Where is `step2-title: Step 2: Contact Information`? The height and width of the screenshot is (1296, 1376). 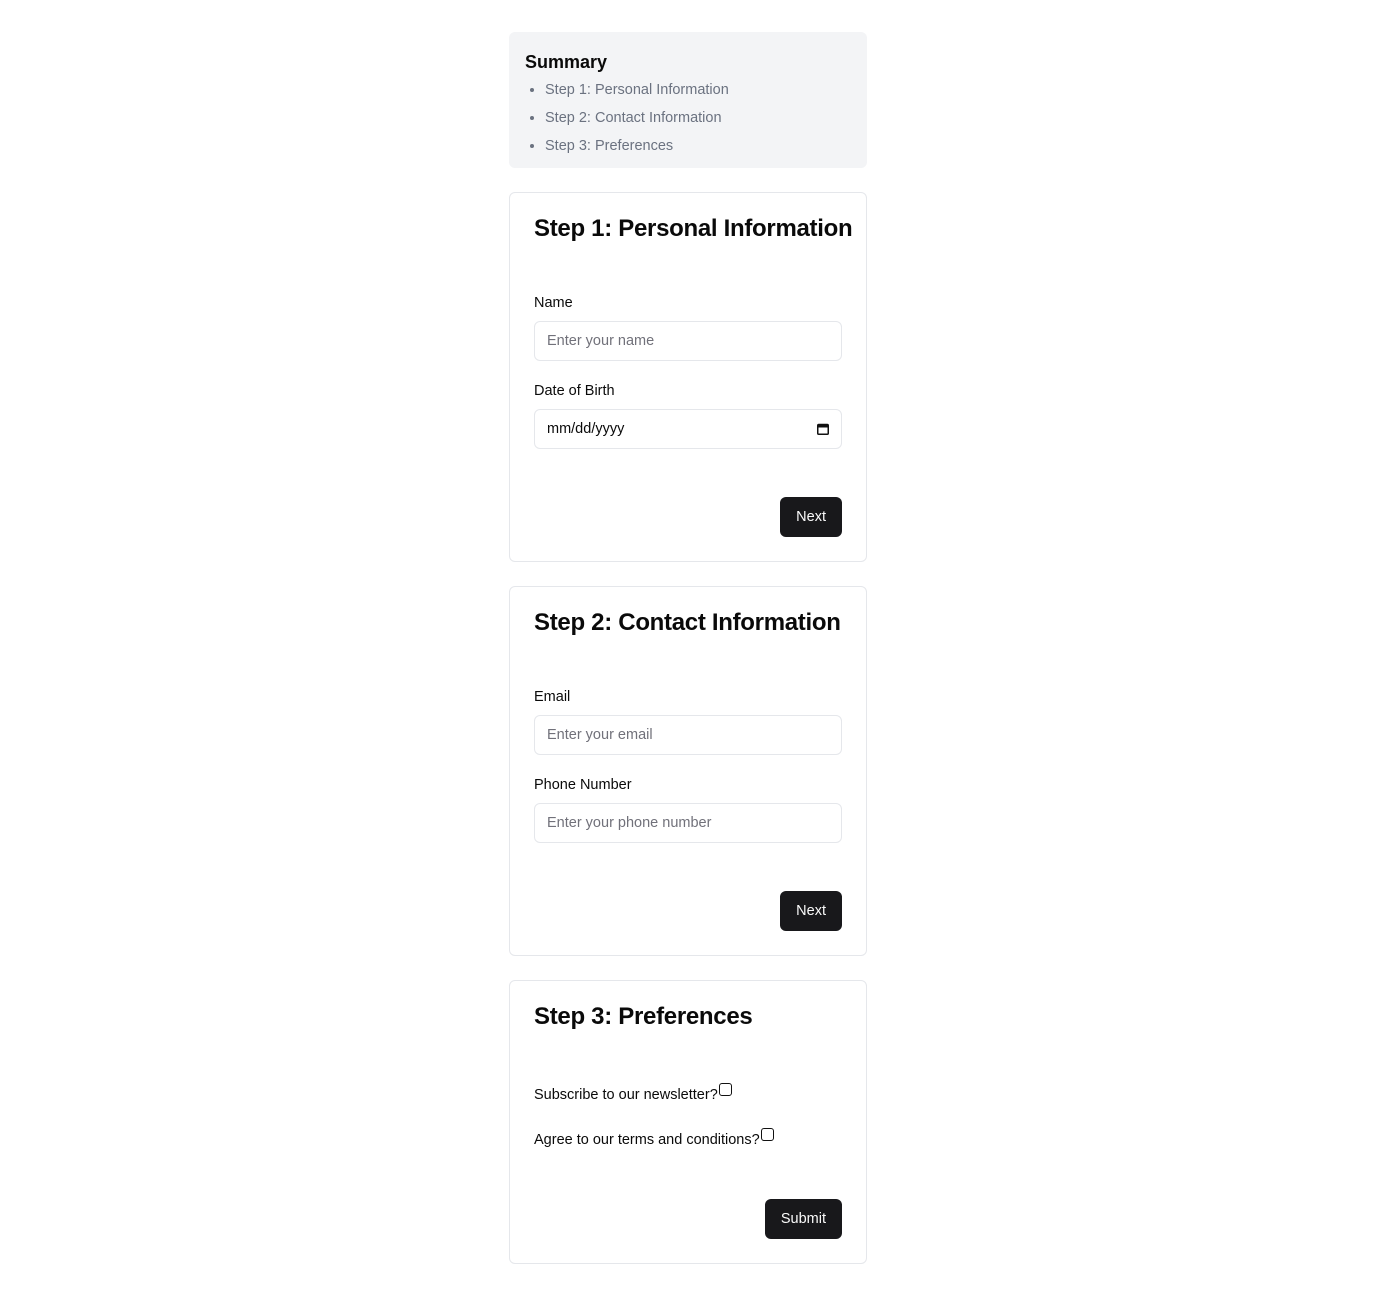 step2-title: Step 2: Contact Information is located at coordinates (687, 622).